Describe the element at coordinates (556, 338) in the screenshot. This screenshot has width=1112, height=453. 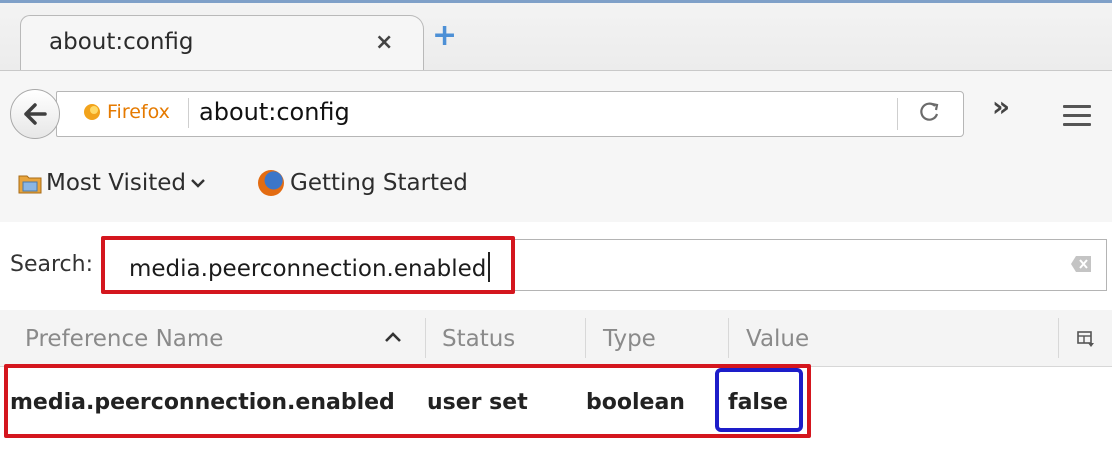
I see `table-header: Preference Name Status Type Value` at that location.